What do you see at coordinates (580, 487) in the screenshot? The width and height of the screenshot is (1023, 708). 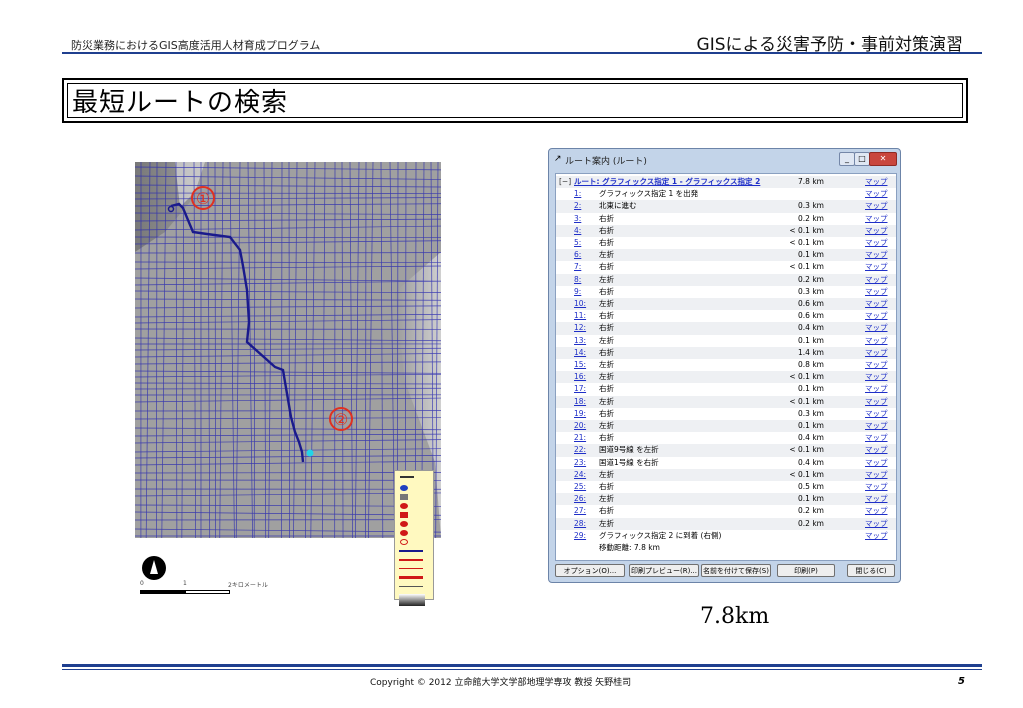 I see `step-number-link: 25:` at bounding box center [580, 487].